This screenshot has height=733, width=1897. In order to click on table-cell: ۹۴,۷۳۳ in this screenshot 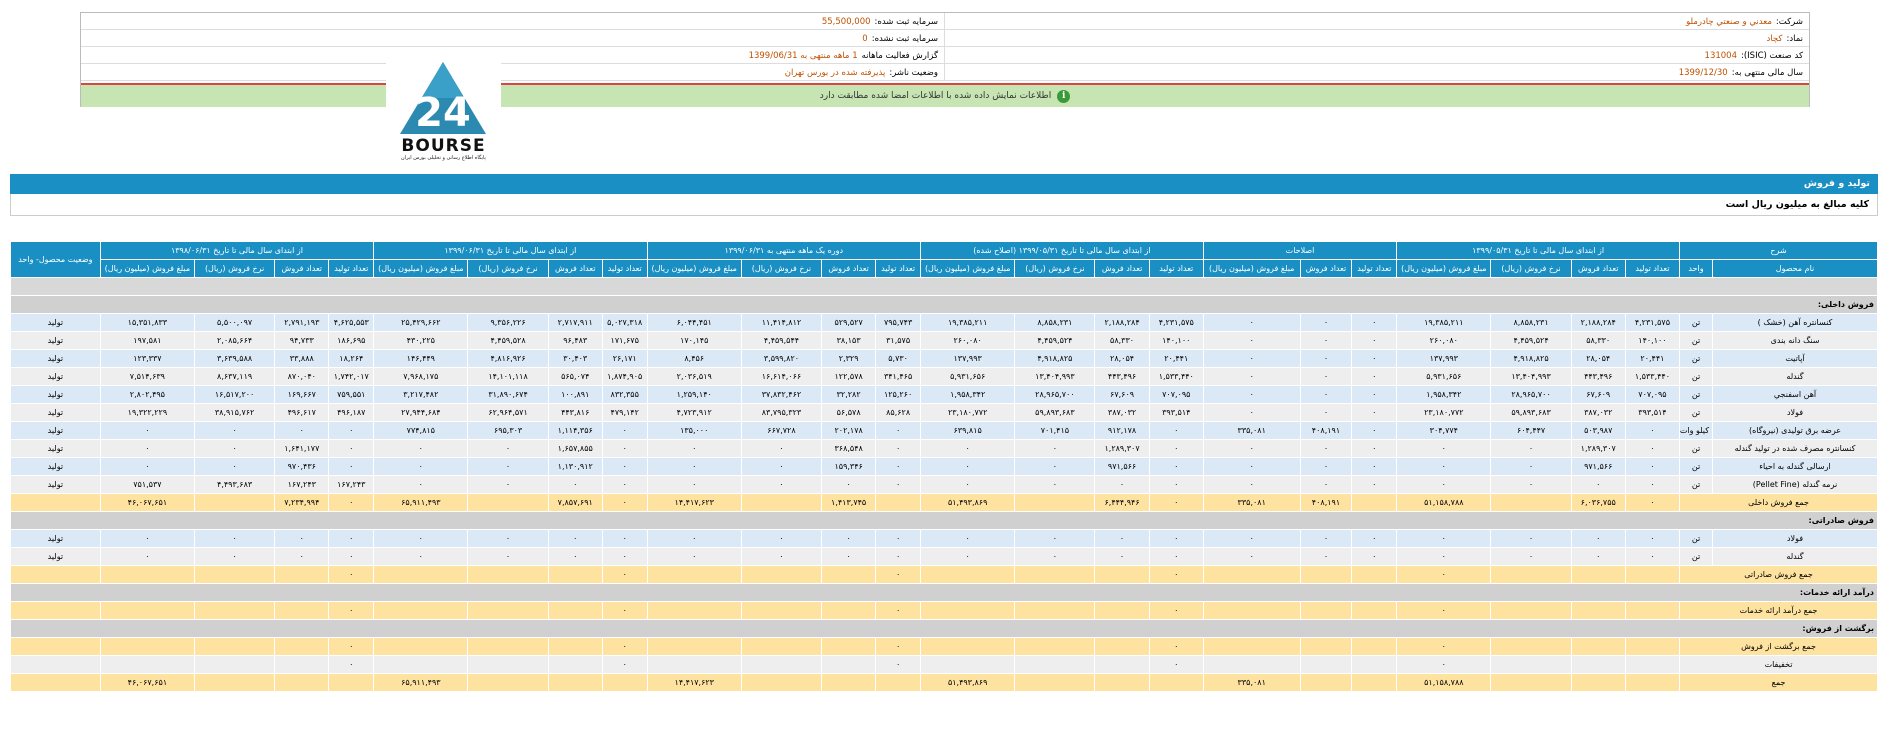, I will do `click(302, 340)`.